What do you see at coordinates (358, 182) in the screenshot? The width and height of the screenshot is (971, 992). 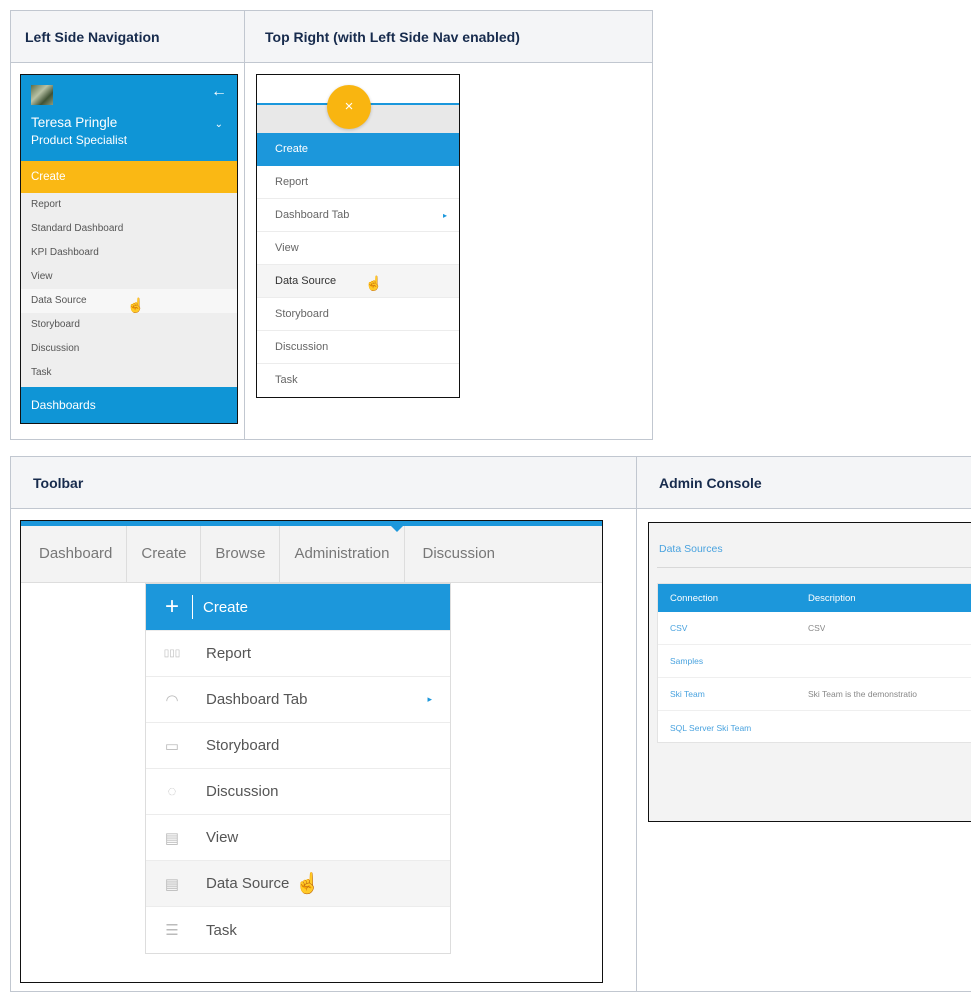 I see `top-right-item-report: Report` at bounding box center [358, 182].